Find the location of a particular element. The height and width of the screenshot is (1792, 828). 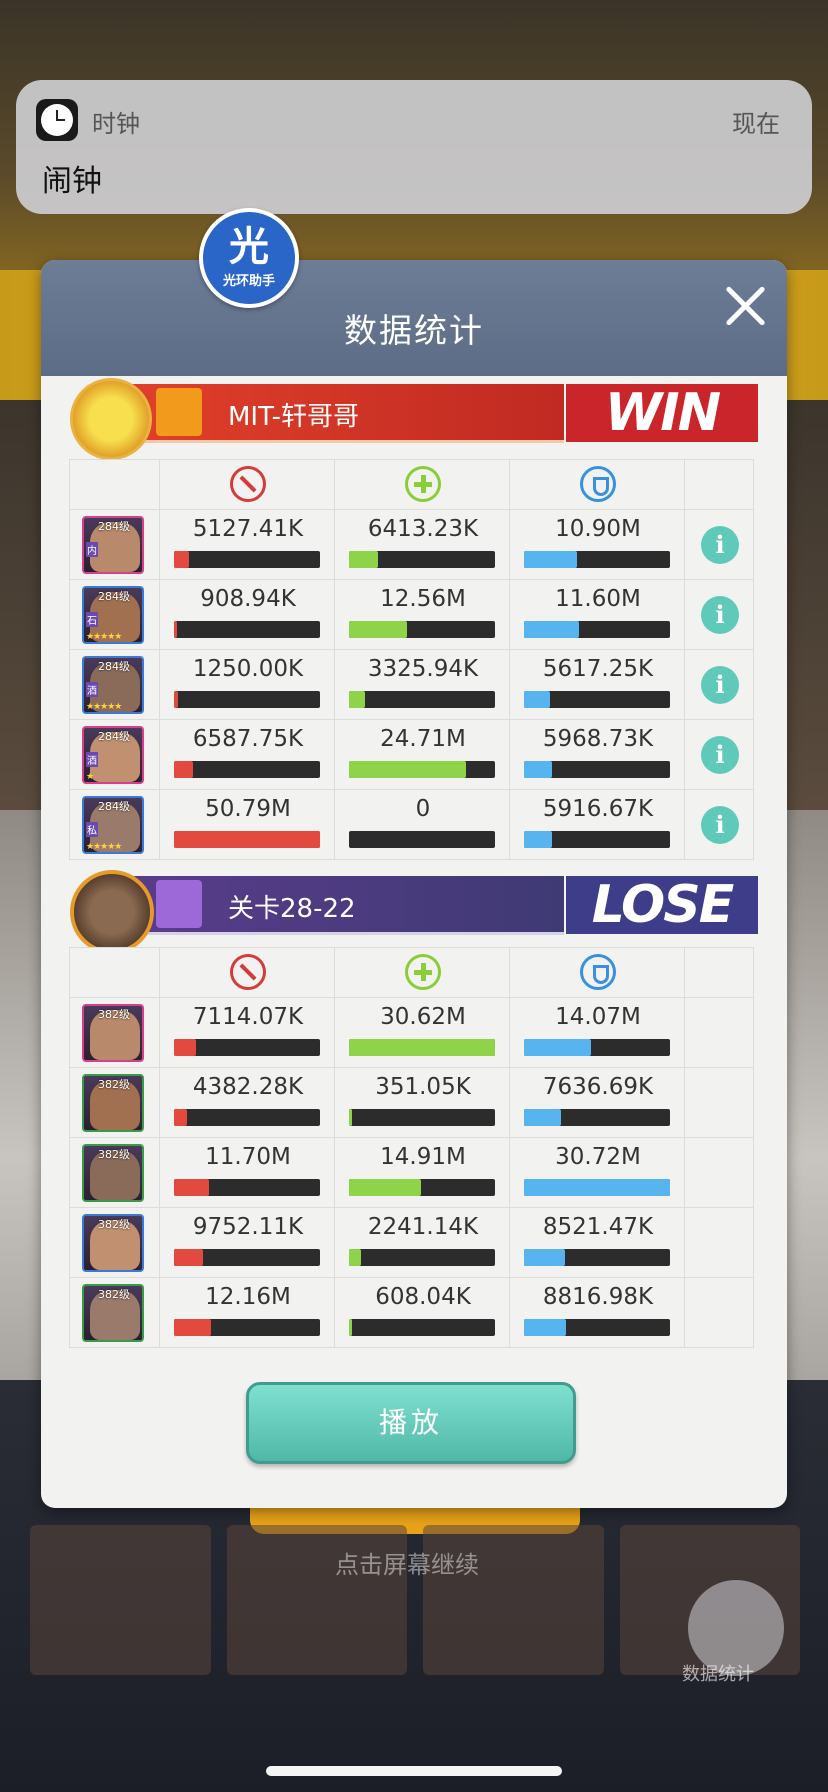

team-banner-win: MIT-轩哥哥 WIN is located at coordinates (414, 419).